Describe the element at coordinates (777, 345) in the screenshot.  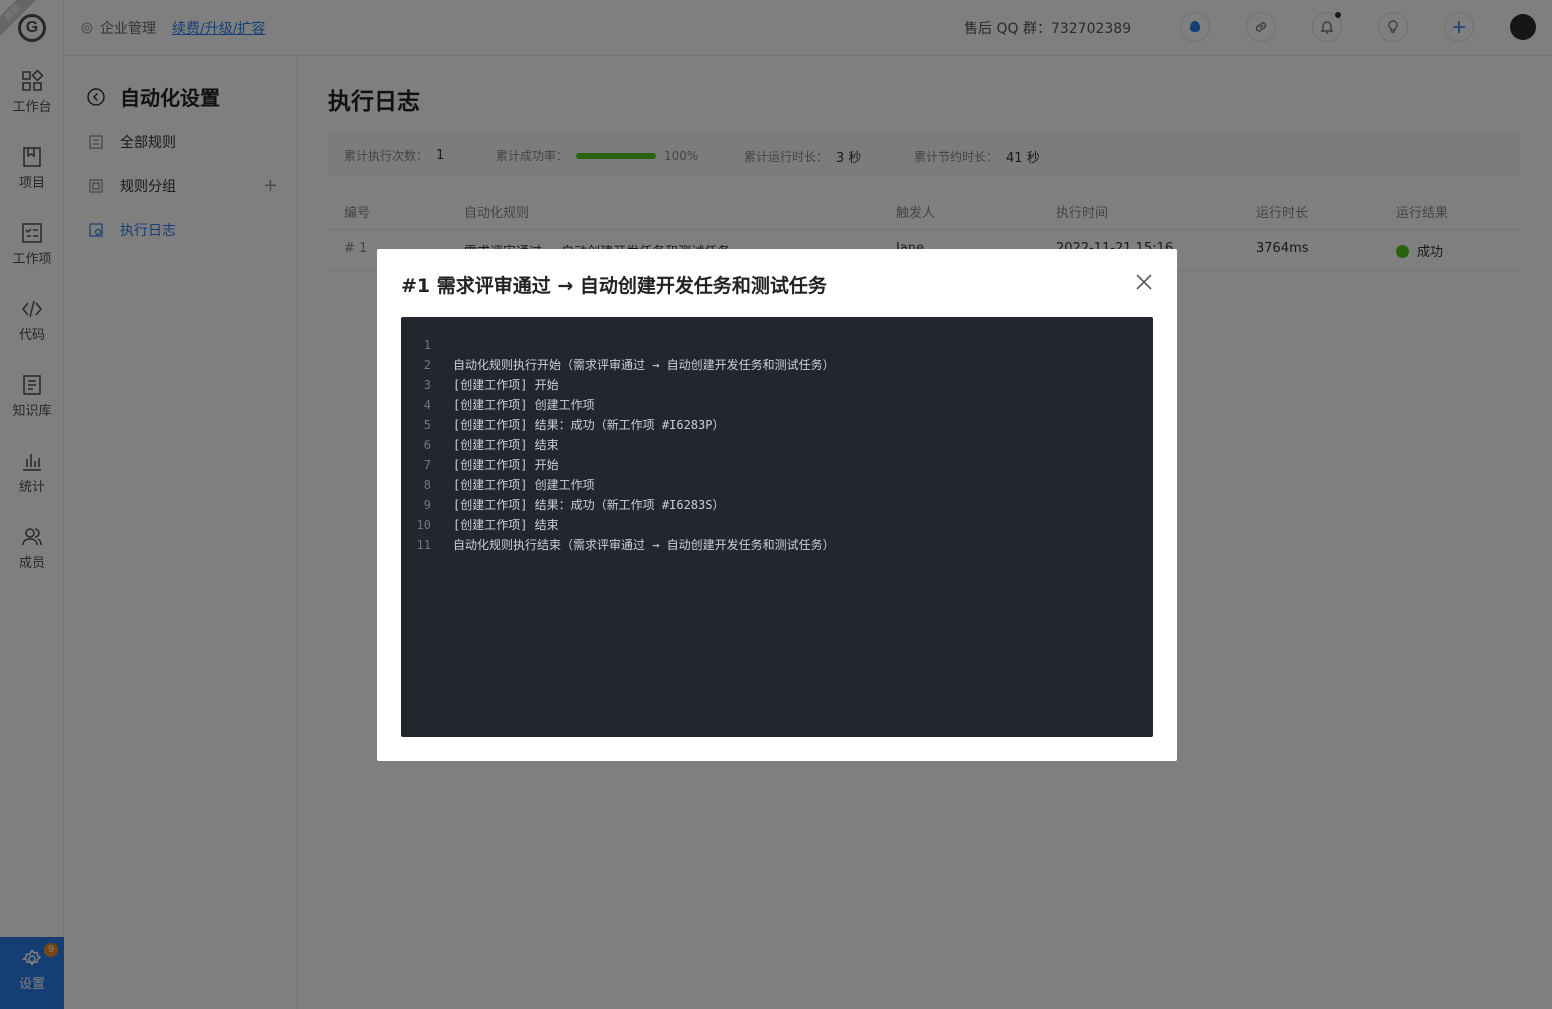
I see `log-line: 1` at that location.